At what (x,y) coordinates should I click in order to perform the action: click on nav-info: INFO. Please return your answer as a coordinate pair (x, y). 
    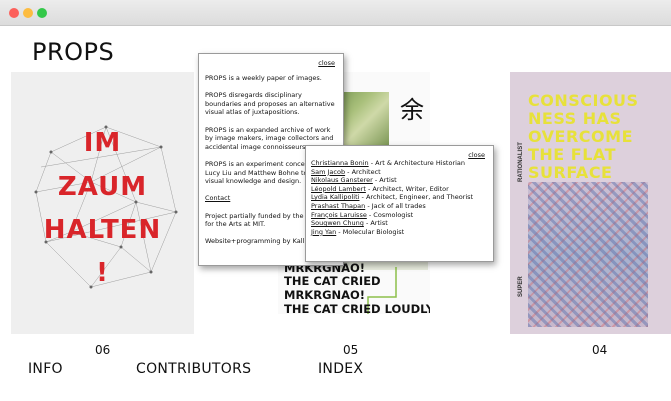
    Looking at the image, I should click on (45, 369).